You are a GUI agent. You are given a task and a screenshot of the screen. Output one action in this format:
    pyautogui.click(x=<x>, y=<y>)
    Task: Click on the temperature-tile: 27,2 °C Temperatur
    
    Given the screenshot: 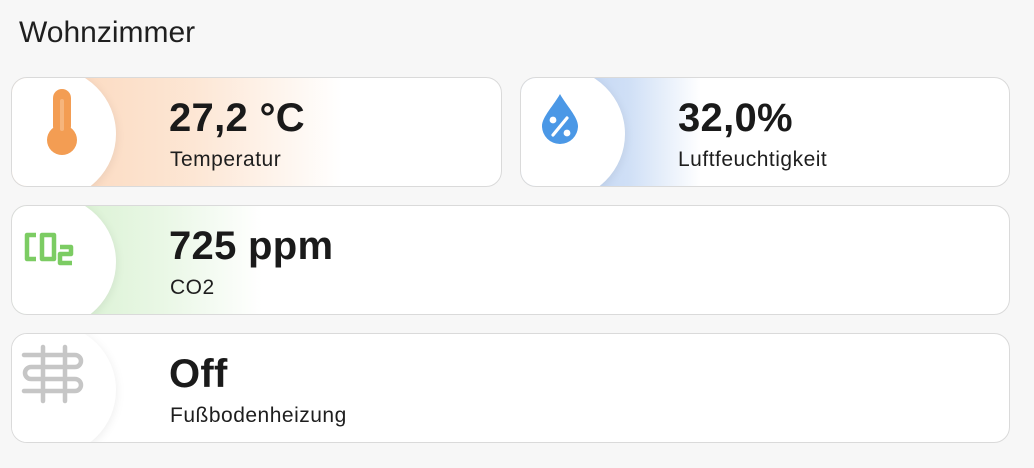 What is the action you would take?
    pyautogui.click(x=256, y=132)
    